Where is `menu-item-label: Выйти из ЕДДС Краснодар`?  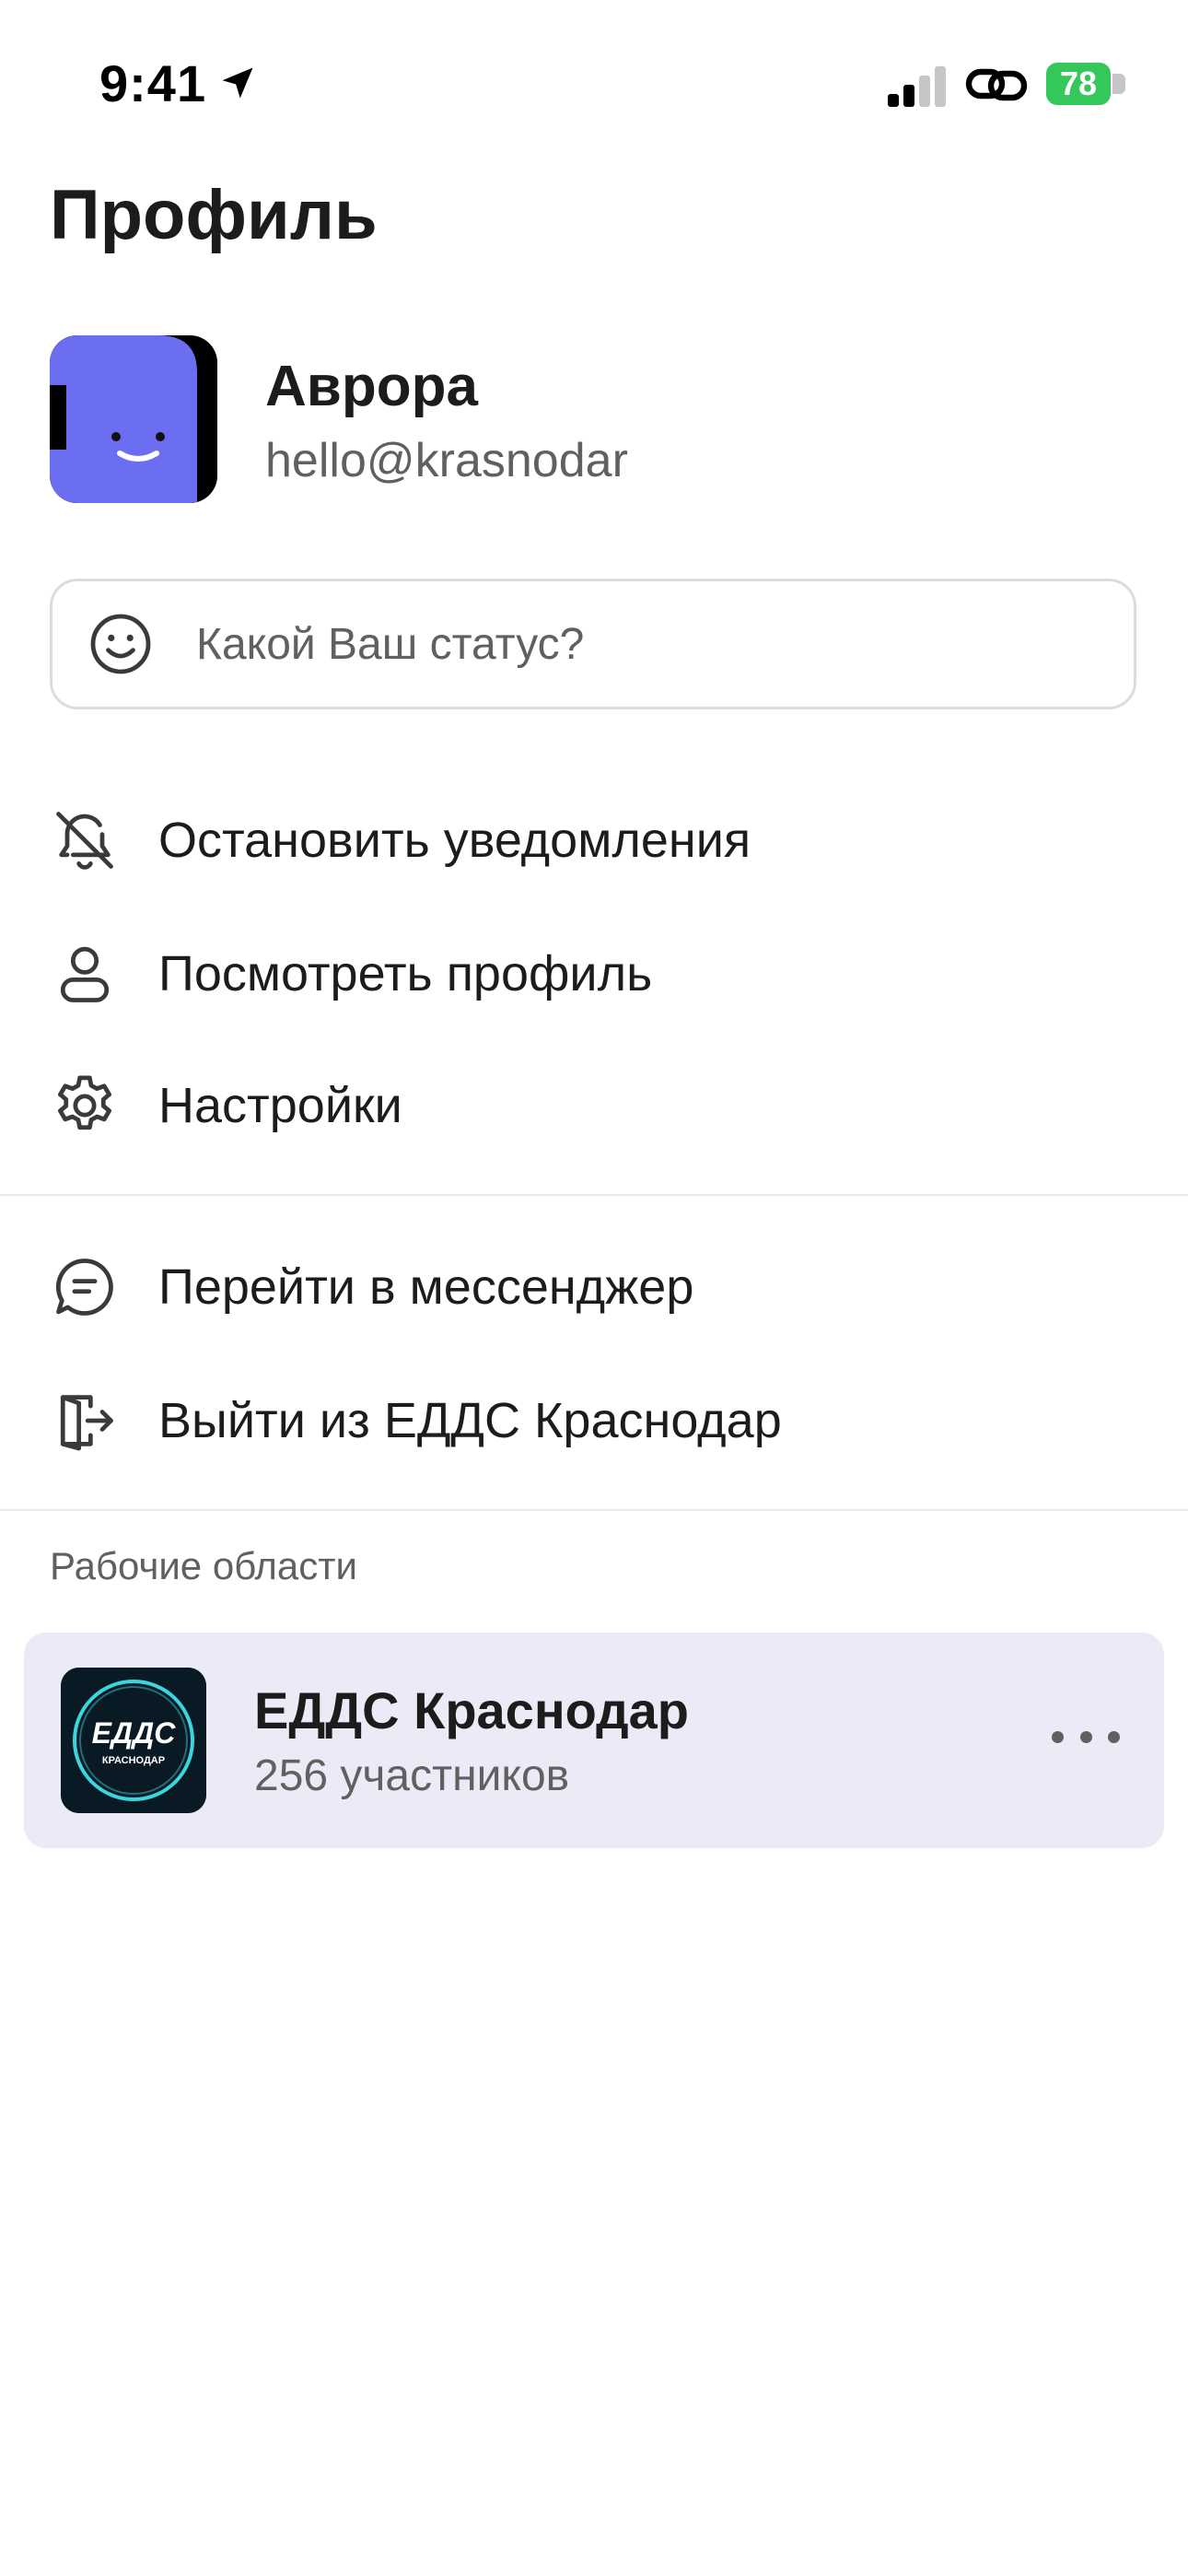
menu-item-label: Выйти из ЕДДС Краснодар is located at coordinates (470, 1420).